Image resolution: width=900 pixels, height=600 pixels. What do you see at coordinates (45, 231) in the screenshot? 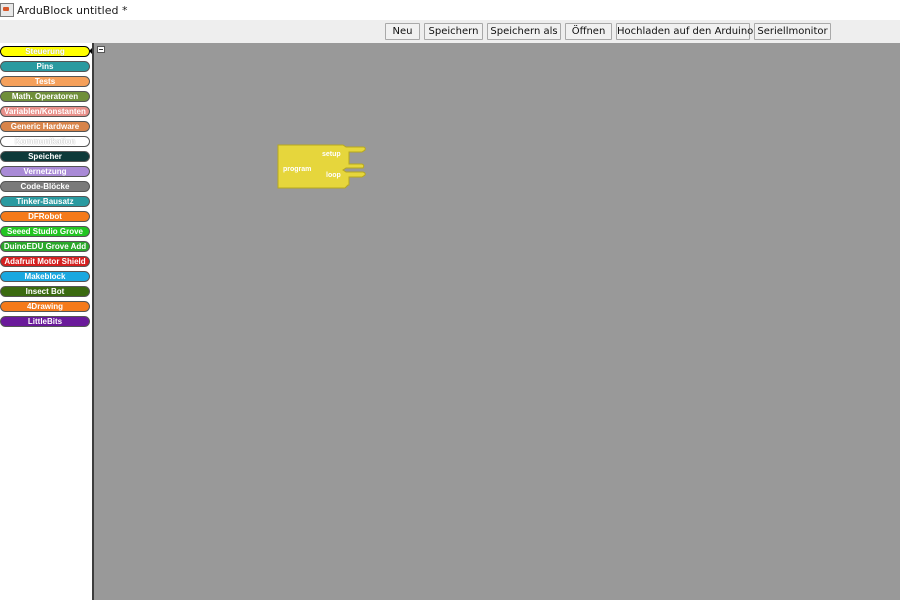
I see `palette-category: Seeed Studio Grove` at bounding box center [45, 231].